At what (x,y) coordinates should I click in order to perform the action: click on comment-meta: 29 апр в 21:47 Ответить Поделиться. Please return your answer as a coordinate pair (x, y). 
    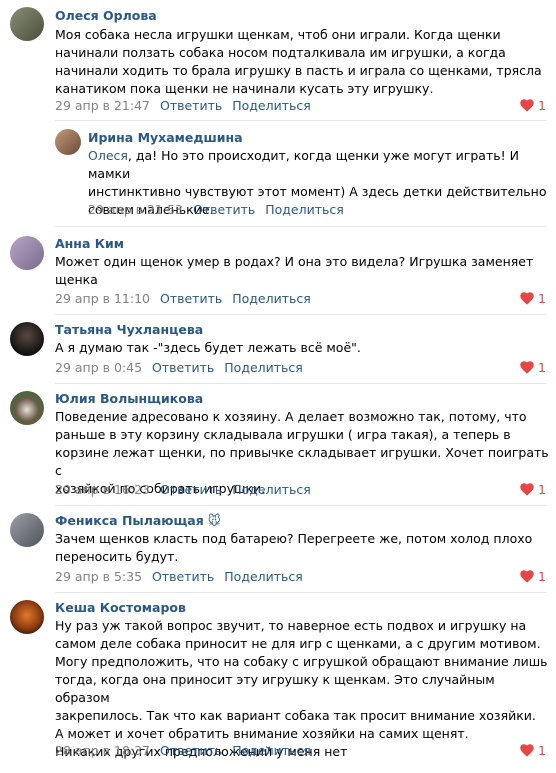
    Looking at the image, I should click on (188, 106).